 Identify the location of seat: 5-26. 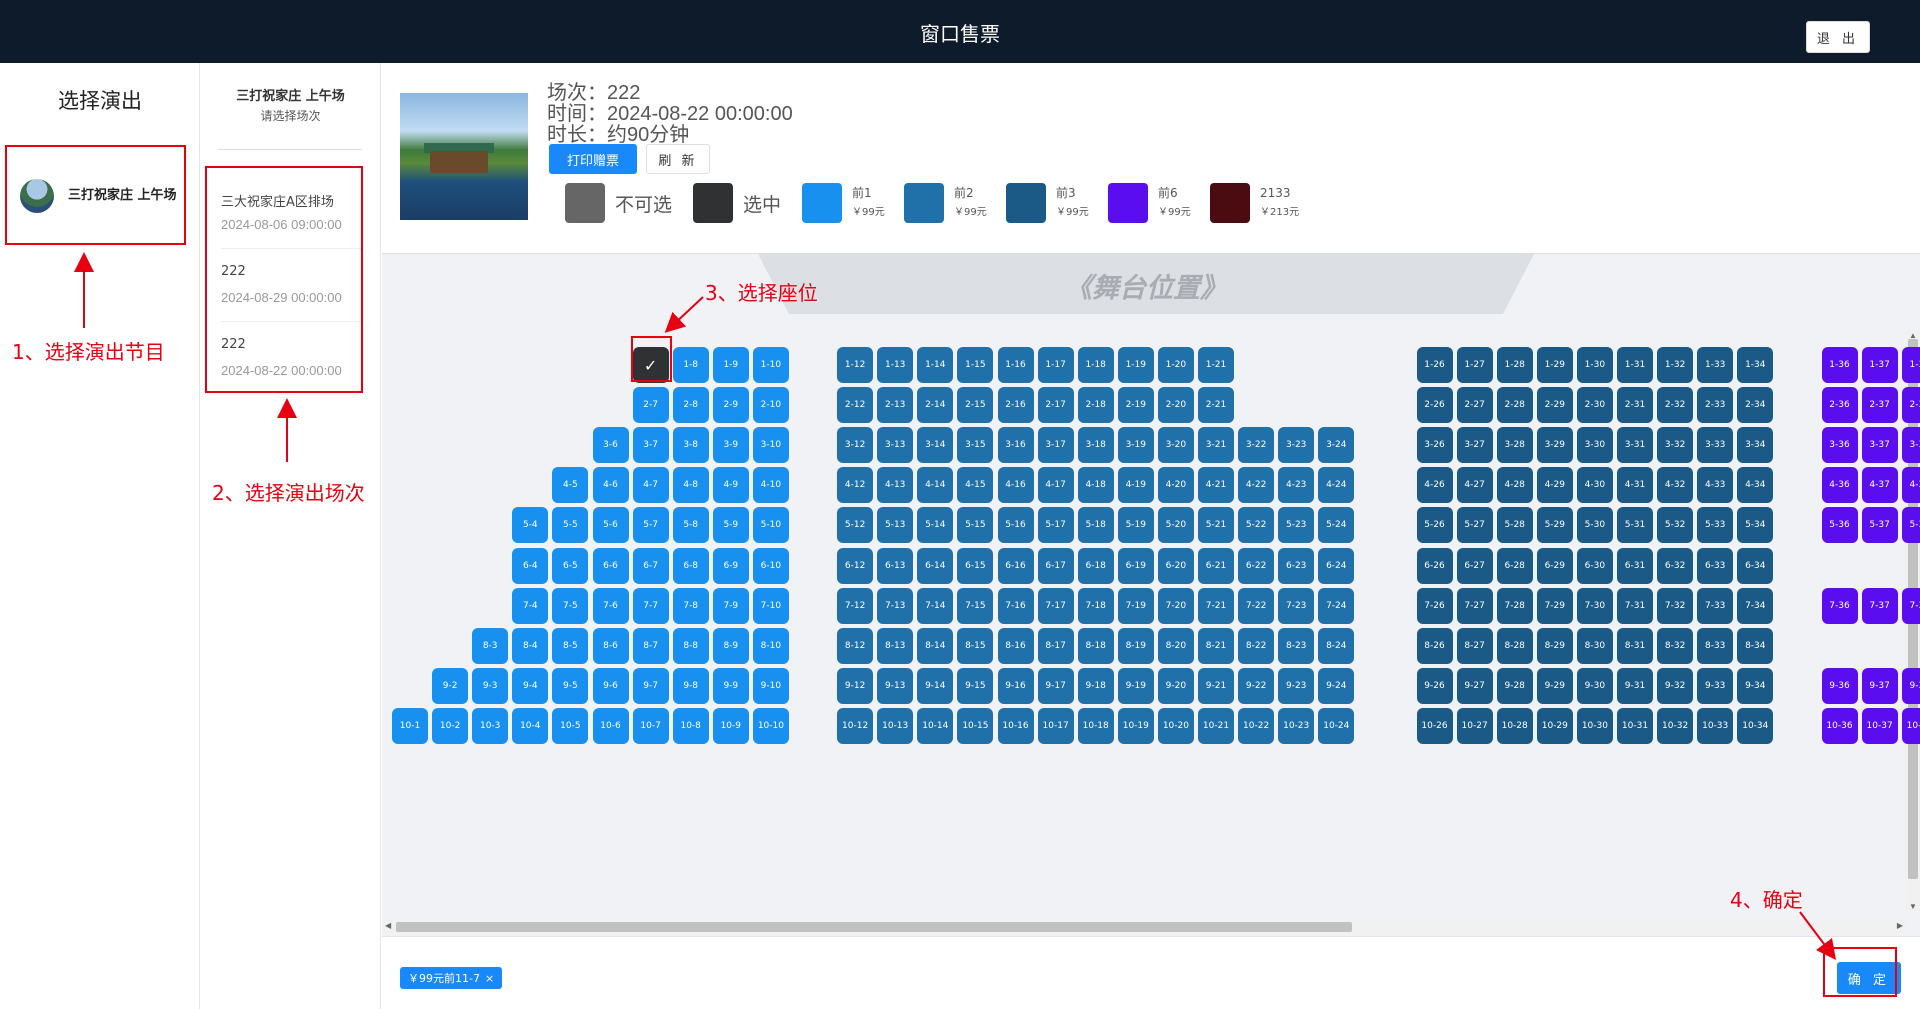
(1434, 525).